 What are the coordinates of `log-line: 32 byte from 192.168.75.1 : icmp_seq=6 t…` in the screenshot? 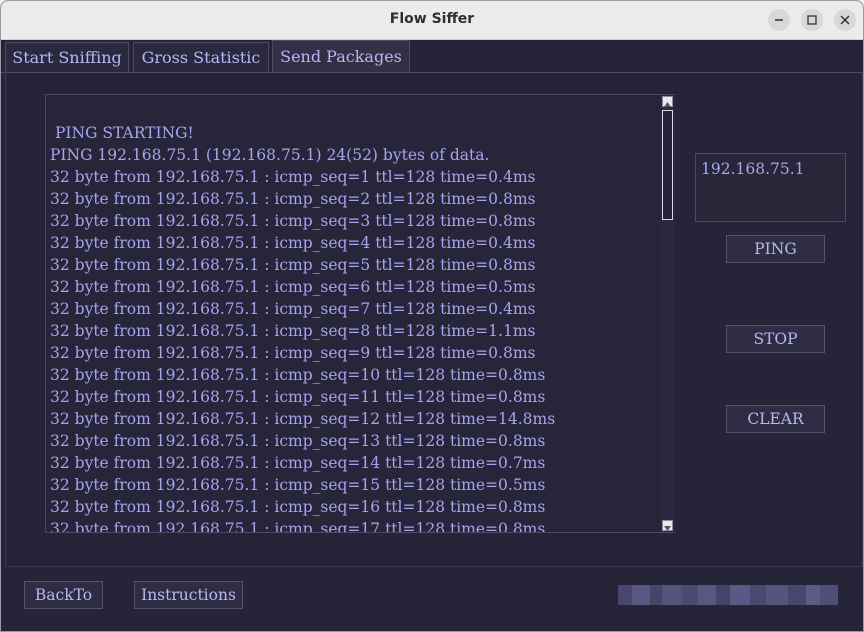 It's located at (293, 287).